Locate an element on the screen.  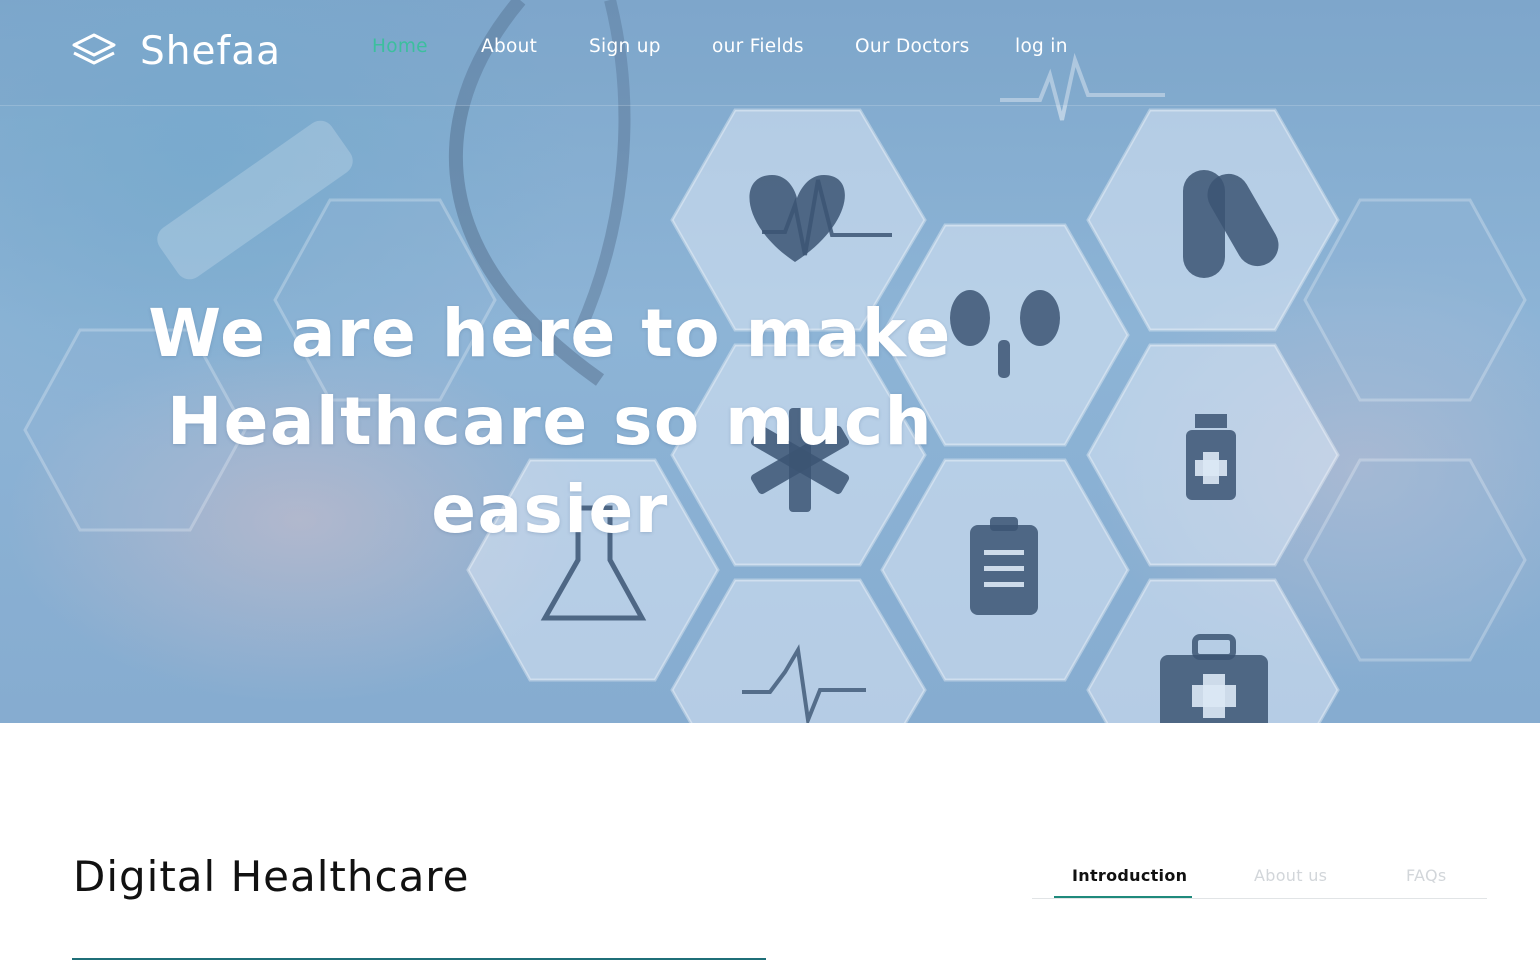
nav-login-link: log in is located at coordinates (1041, 51).